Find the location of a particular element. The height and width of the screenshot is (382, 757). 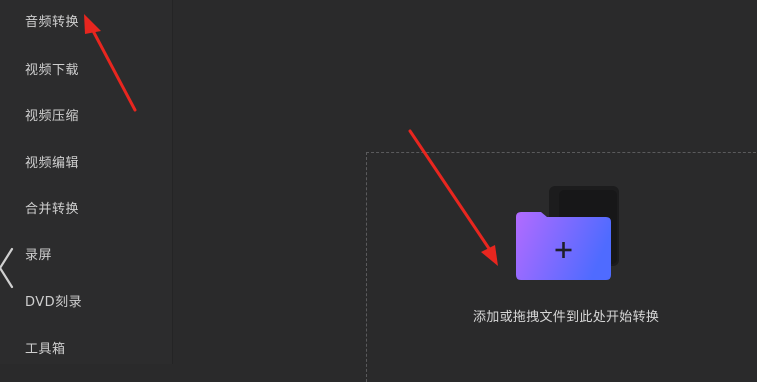

sidebar-item-toolbox: 工具箱 is located at coordinates (45, 347).